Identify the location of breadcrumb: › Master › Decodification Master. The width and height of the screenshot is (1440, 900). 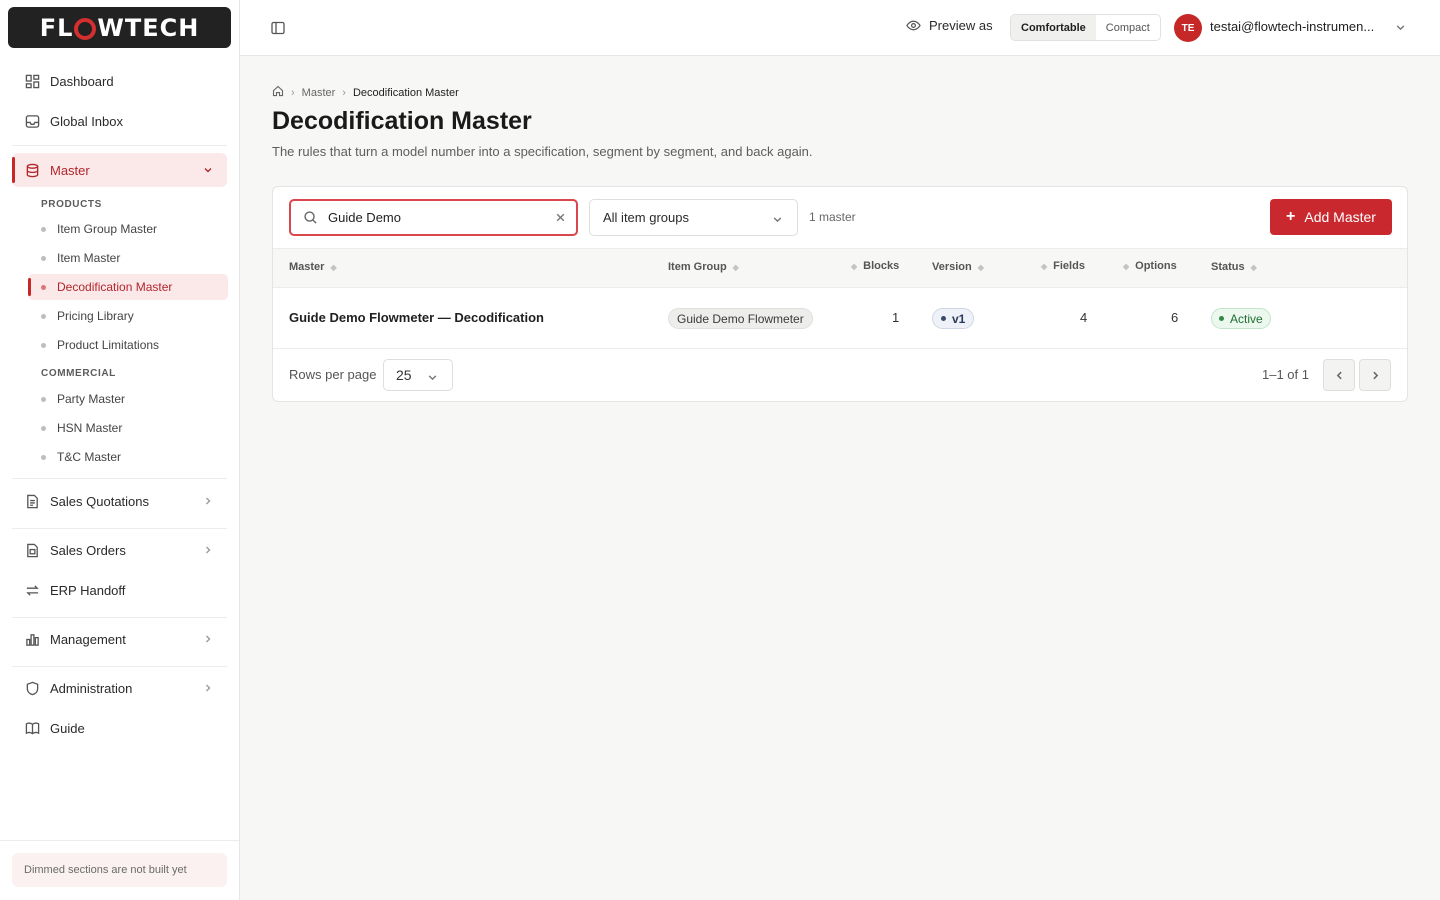
(365, 92).